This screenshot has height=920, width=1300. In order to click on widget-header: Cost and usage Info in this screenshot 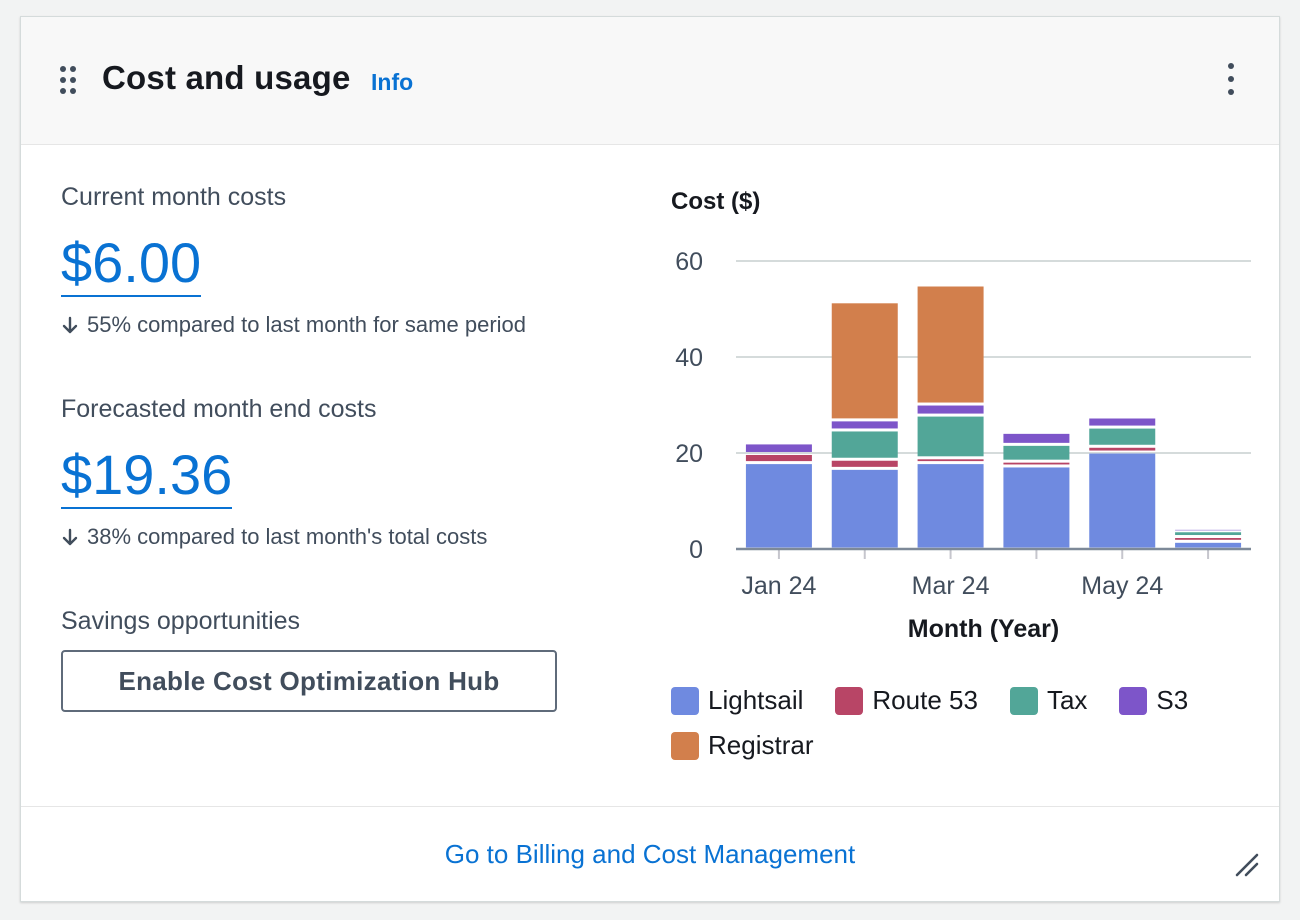, I will do `click(650, 81)`.